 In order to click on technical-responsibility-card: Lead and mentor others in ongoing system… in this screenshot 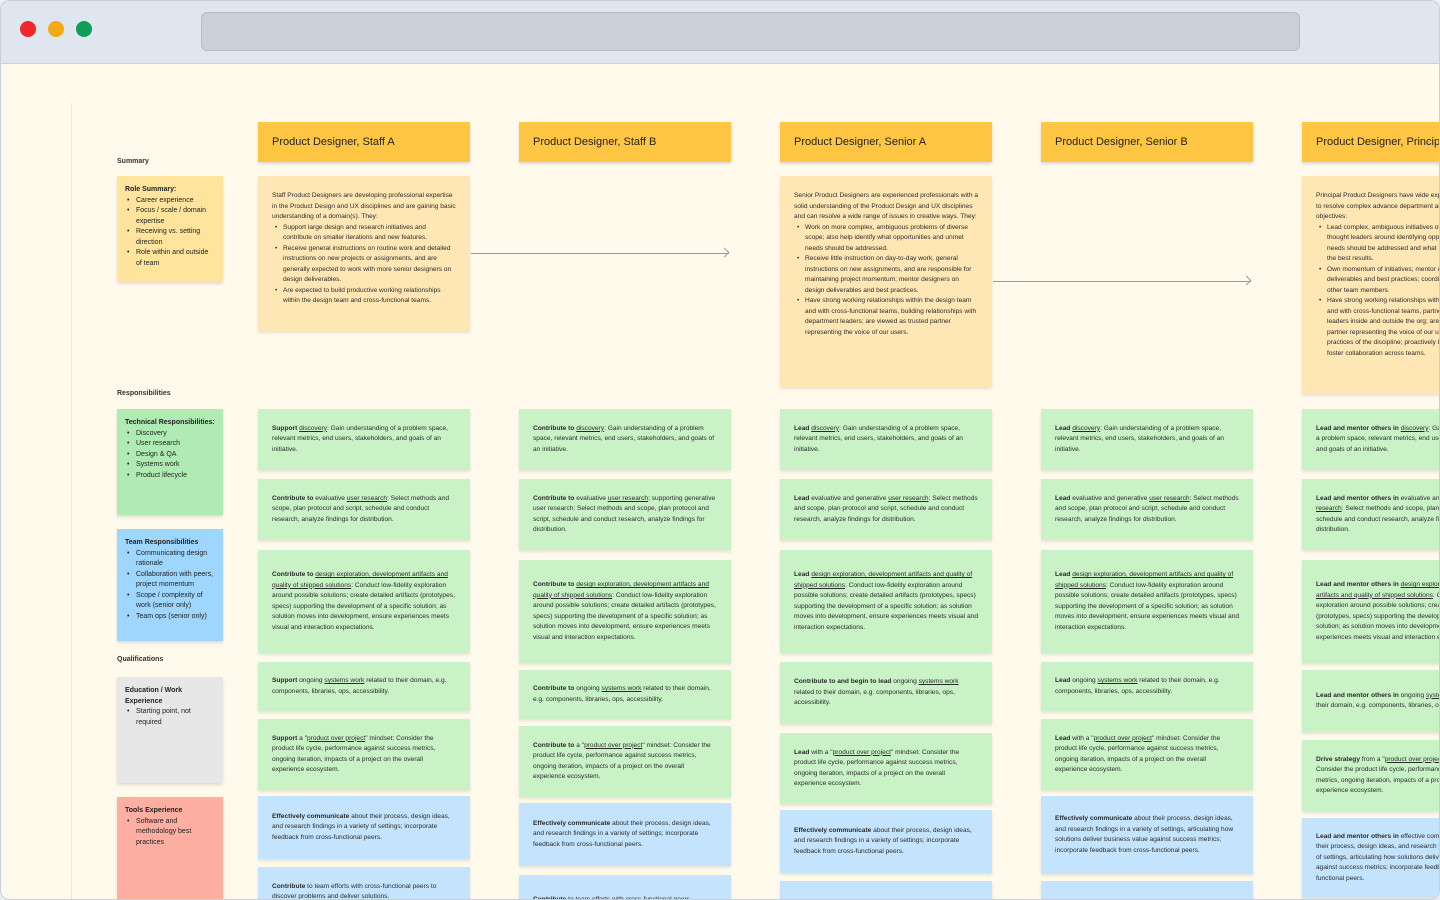, I will do `click(1370, 701)`.